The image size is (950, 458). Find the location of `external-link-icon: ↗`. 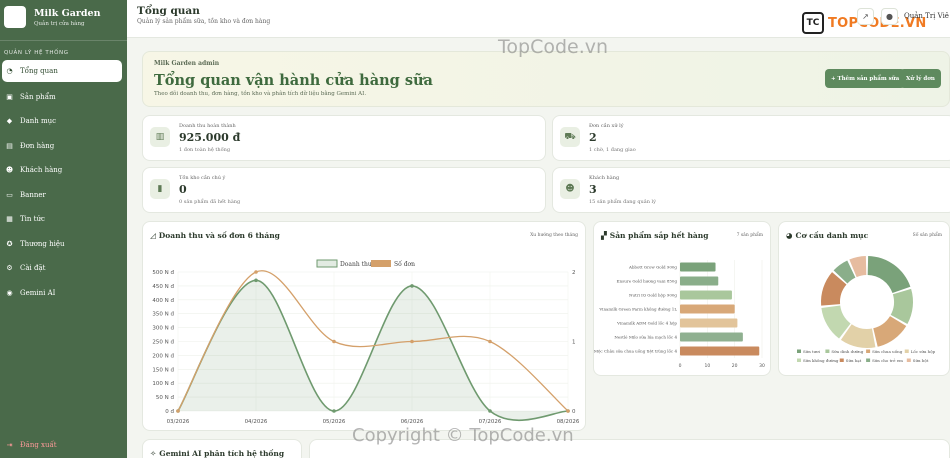

external-link-icon: ↗ is located at coordinates (865, 16).